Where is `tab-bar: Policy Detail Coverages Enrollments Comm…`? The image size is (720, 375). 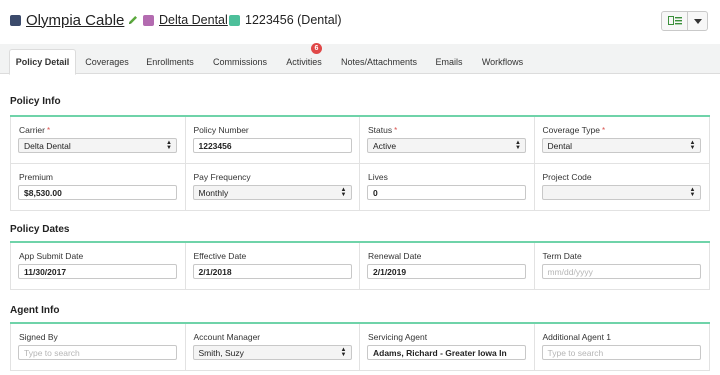
tab-bar: Policy Detail Coverages Enrollments Comm… is located at coordinates (360, 59).